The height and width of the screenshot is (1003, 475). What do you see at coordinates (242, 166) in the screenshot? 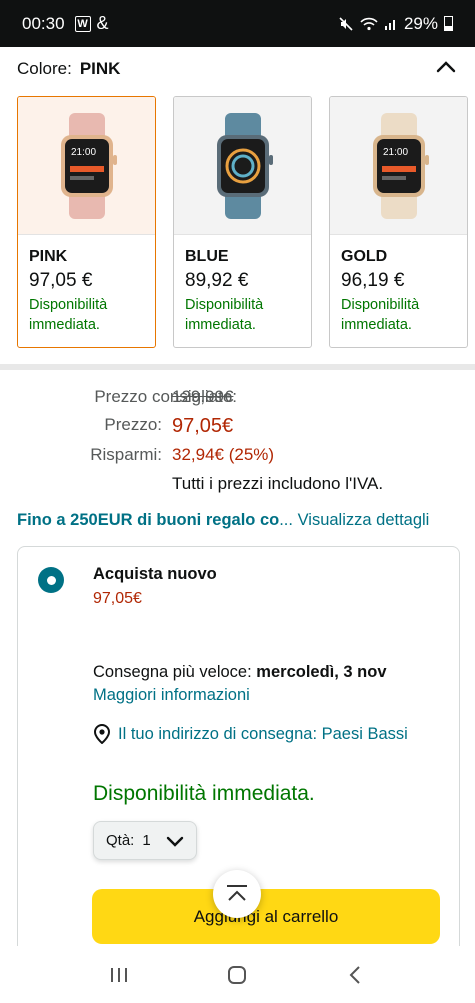
I see `watch-image` at bounding box center [242, 166].